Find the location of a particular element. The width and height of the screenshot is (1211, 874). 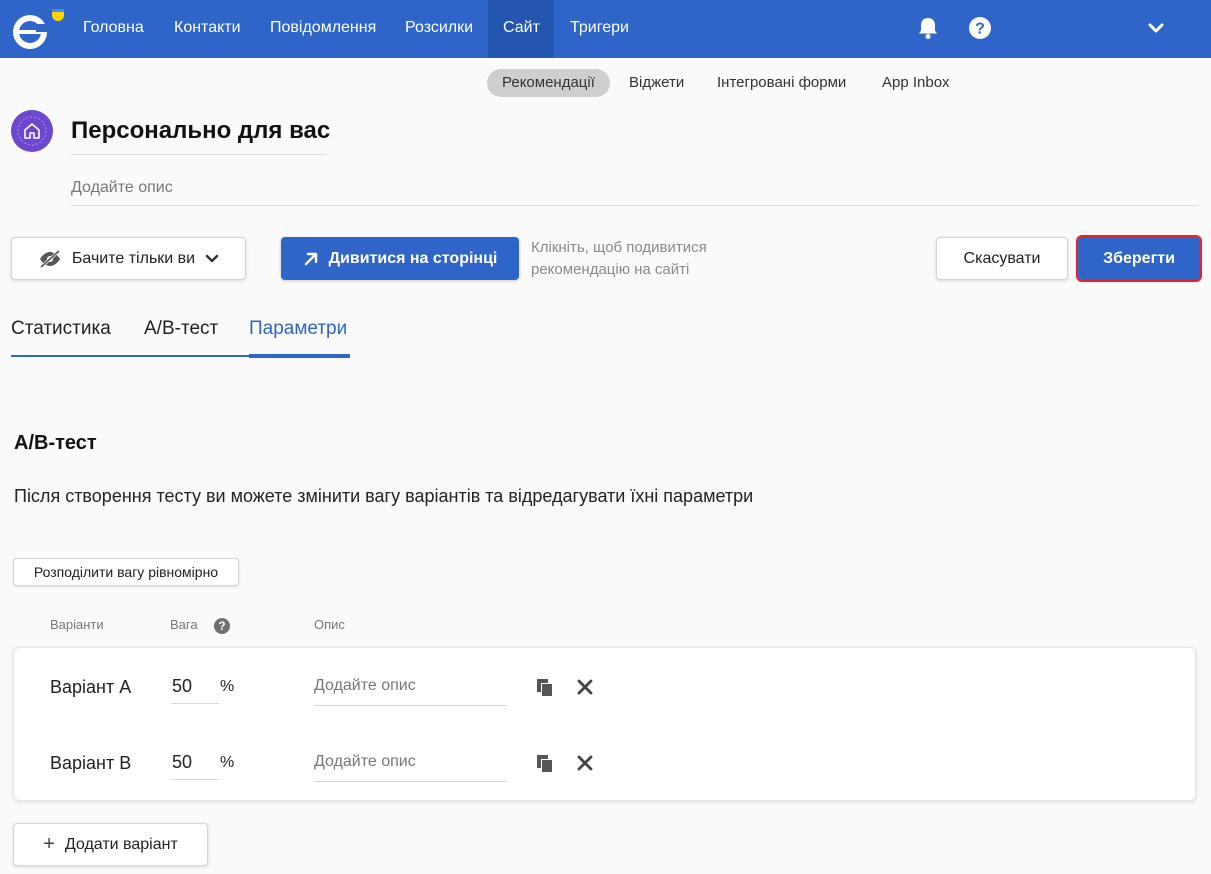

visibility-dropdown: Бачите тільки ви is located at coordinates (128, 258).